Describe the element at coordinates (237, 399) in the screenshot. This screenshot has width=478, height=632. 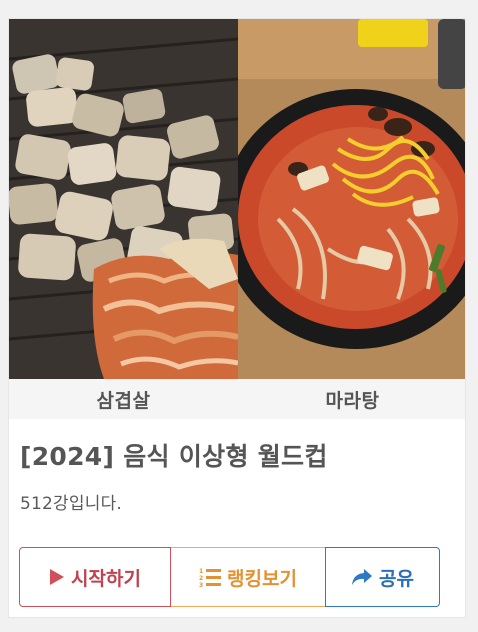
I see `option-captions: 삼겹살 마라탕` at that location.